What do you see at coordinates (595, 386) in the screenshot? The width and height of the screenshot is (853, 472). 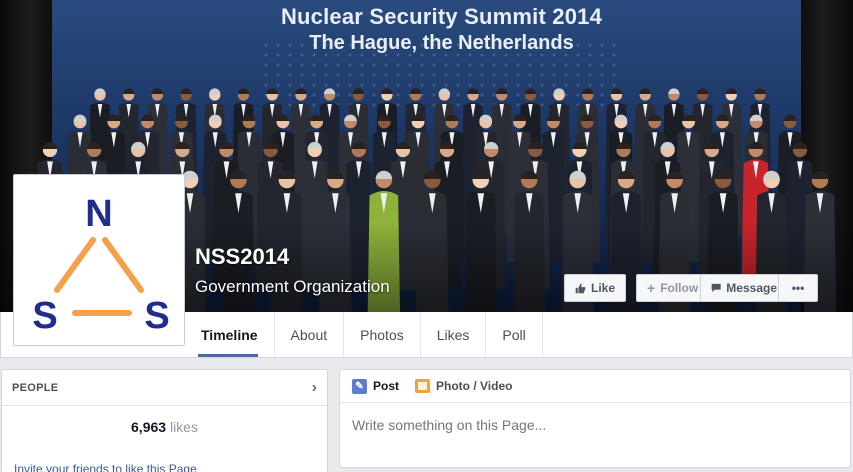 I see `composer-tabs: ✎ Post Photo / Video` at bounding box center [595, 386].